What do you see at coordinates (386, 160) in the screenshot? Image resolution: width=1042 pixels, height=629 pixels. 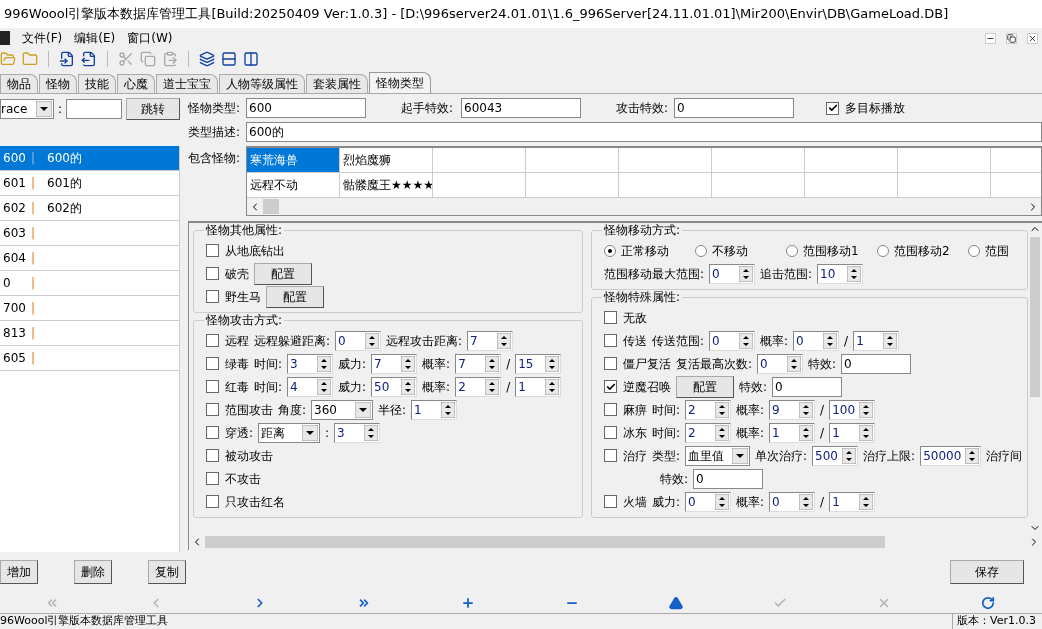 I see `grid-cell: 烈焰魔狮` at bounding box center [386, 160].